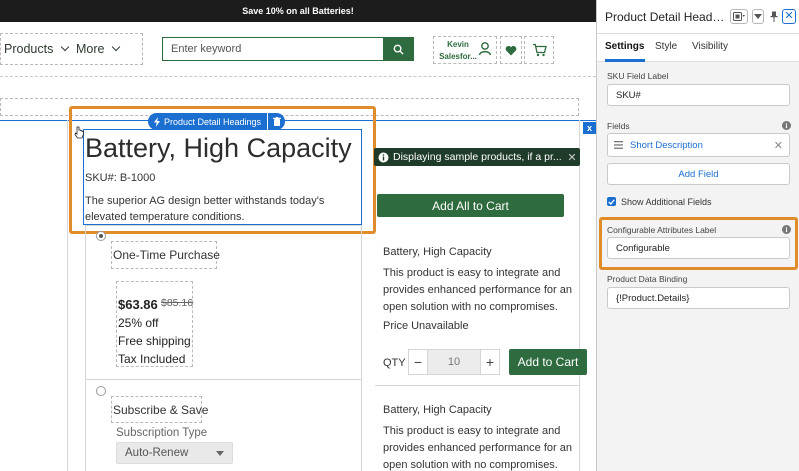 This screenshot has height=471, width=799. Describe the element at coordinates (71, 49) in the screenshot. I see `nav-menu-region` at that location.